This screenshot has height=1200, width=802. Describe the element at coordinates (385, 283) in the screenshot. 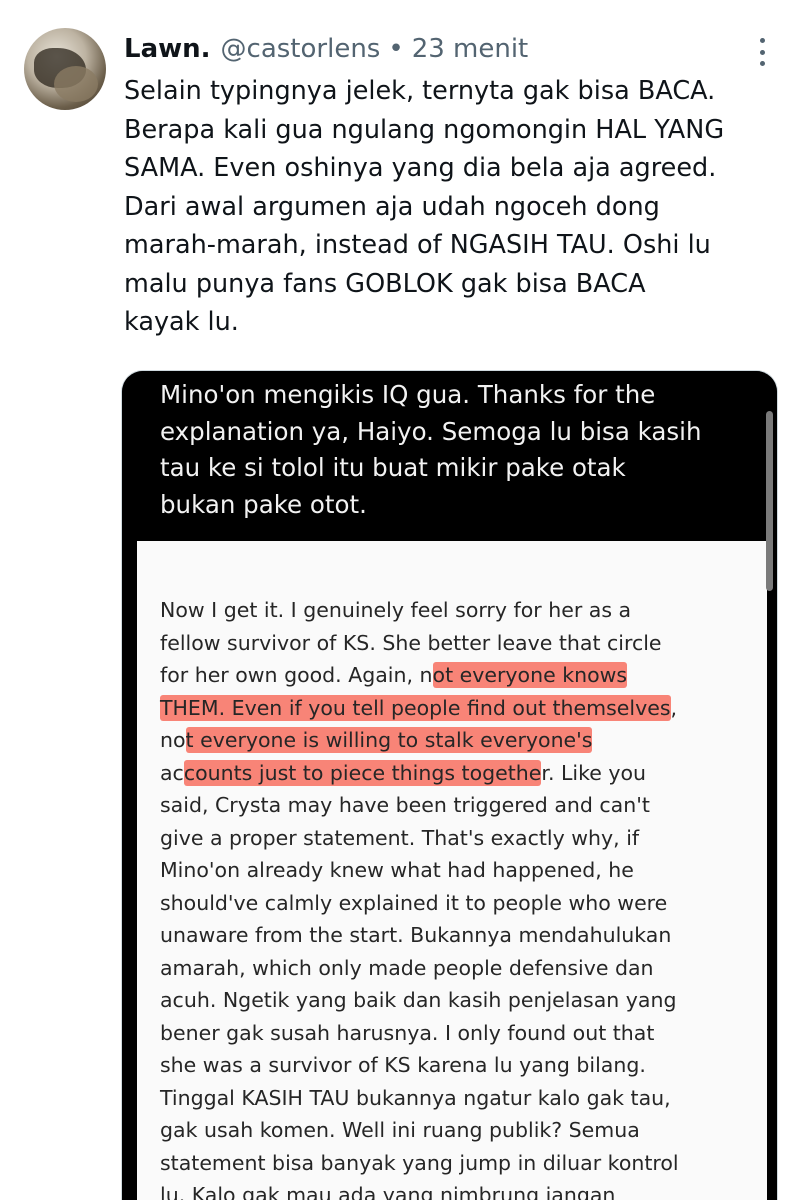

I see `tweet-line: malu punya fans GOBLOK gak bisa BACA` at that location.